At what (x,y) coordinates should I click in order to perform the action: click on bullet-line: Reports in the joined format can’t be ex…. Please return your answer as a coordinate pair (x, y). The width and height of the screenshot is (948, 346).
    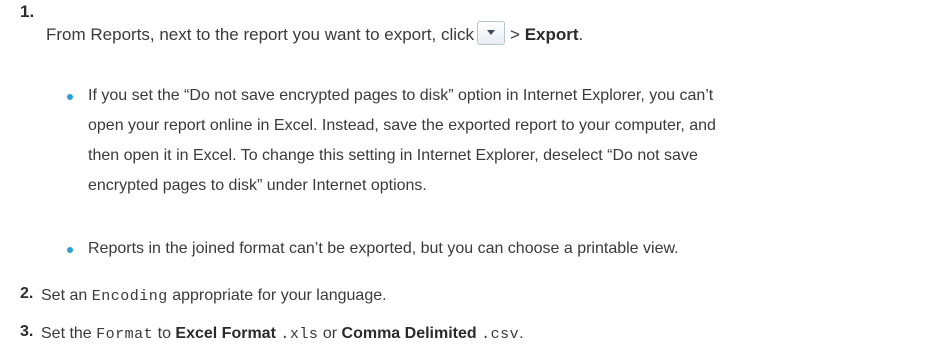
    Looking at the image, I should click on (383, 248).